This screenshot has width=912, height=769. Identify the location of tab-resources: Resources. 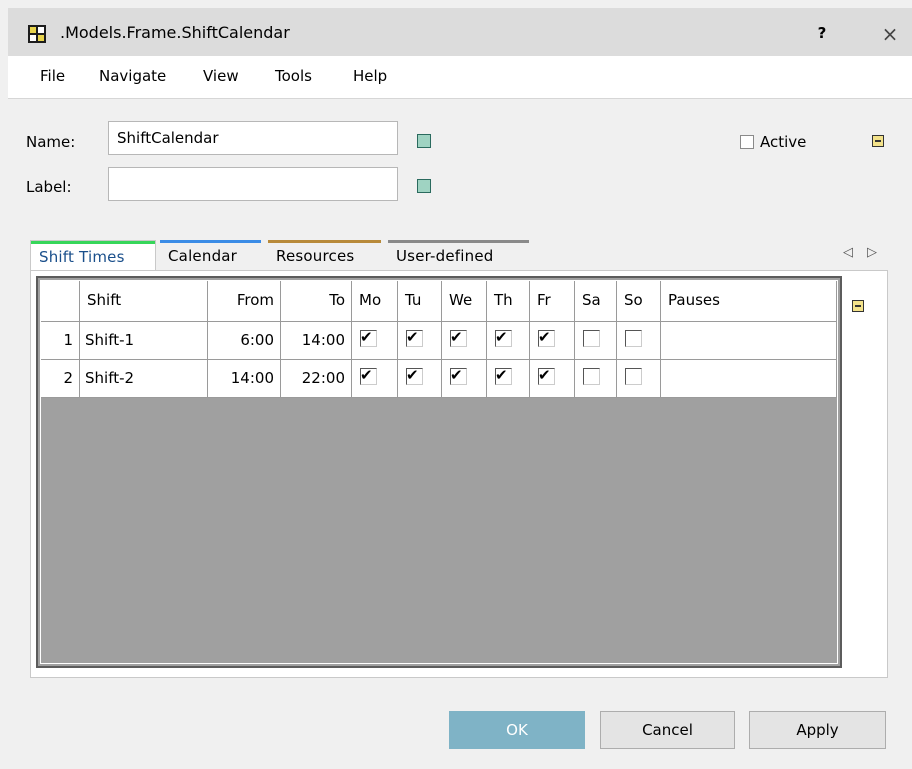
(324, 255).